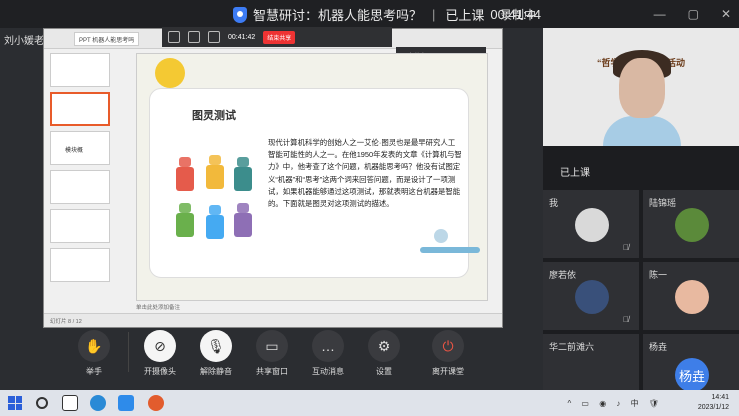  What do you see at coordinates (465, 15) in the screenshot?
I see `class-status: 已上课` at bounding box center [465, 15].